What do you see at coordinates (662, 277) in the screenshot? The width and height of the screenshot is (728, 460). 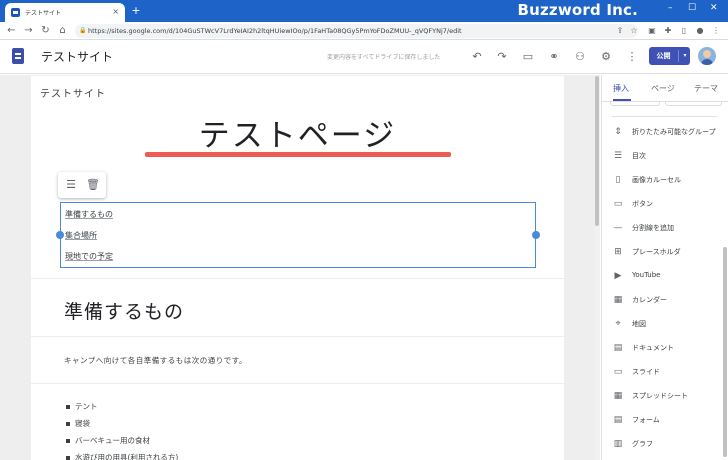 I see `insert-item: ▶ YouTube` at bounding box center [662, 277].